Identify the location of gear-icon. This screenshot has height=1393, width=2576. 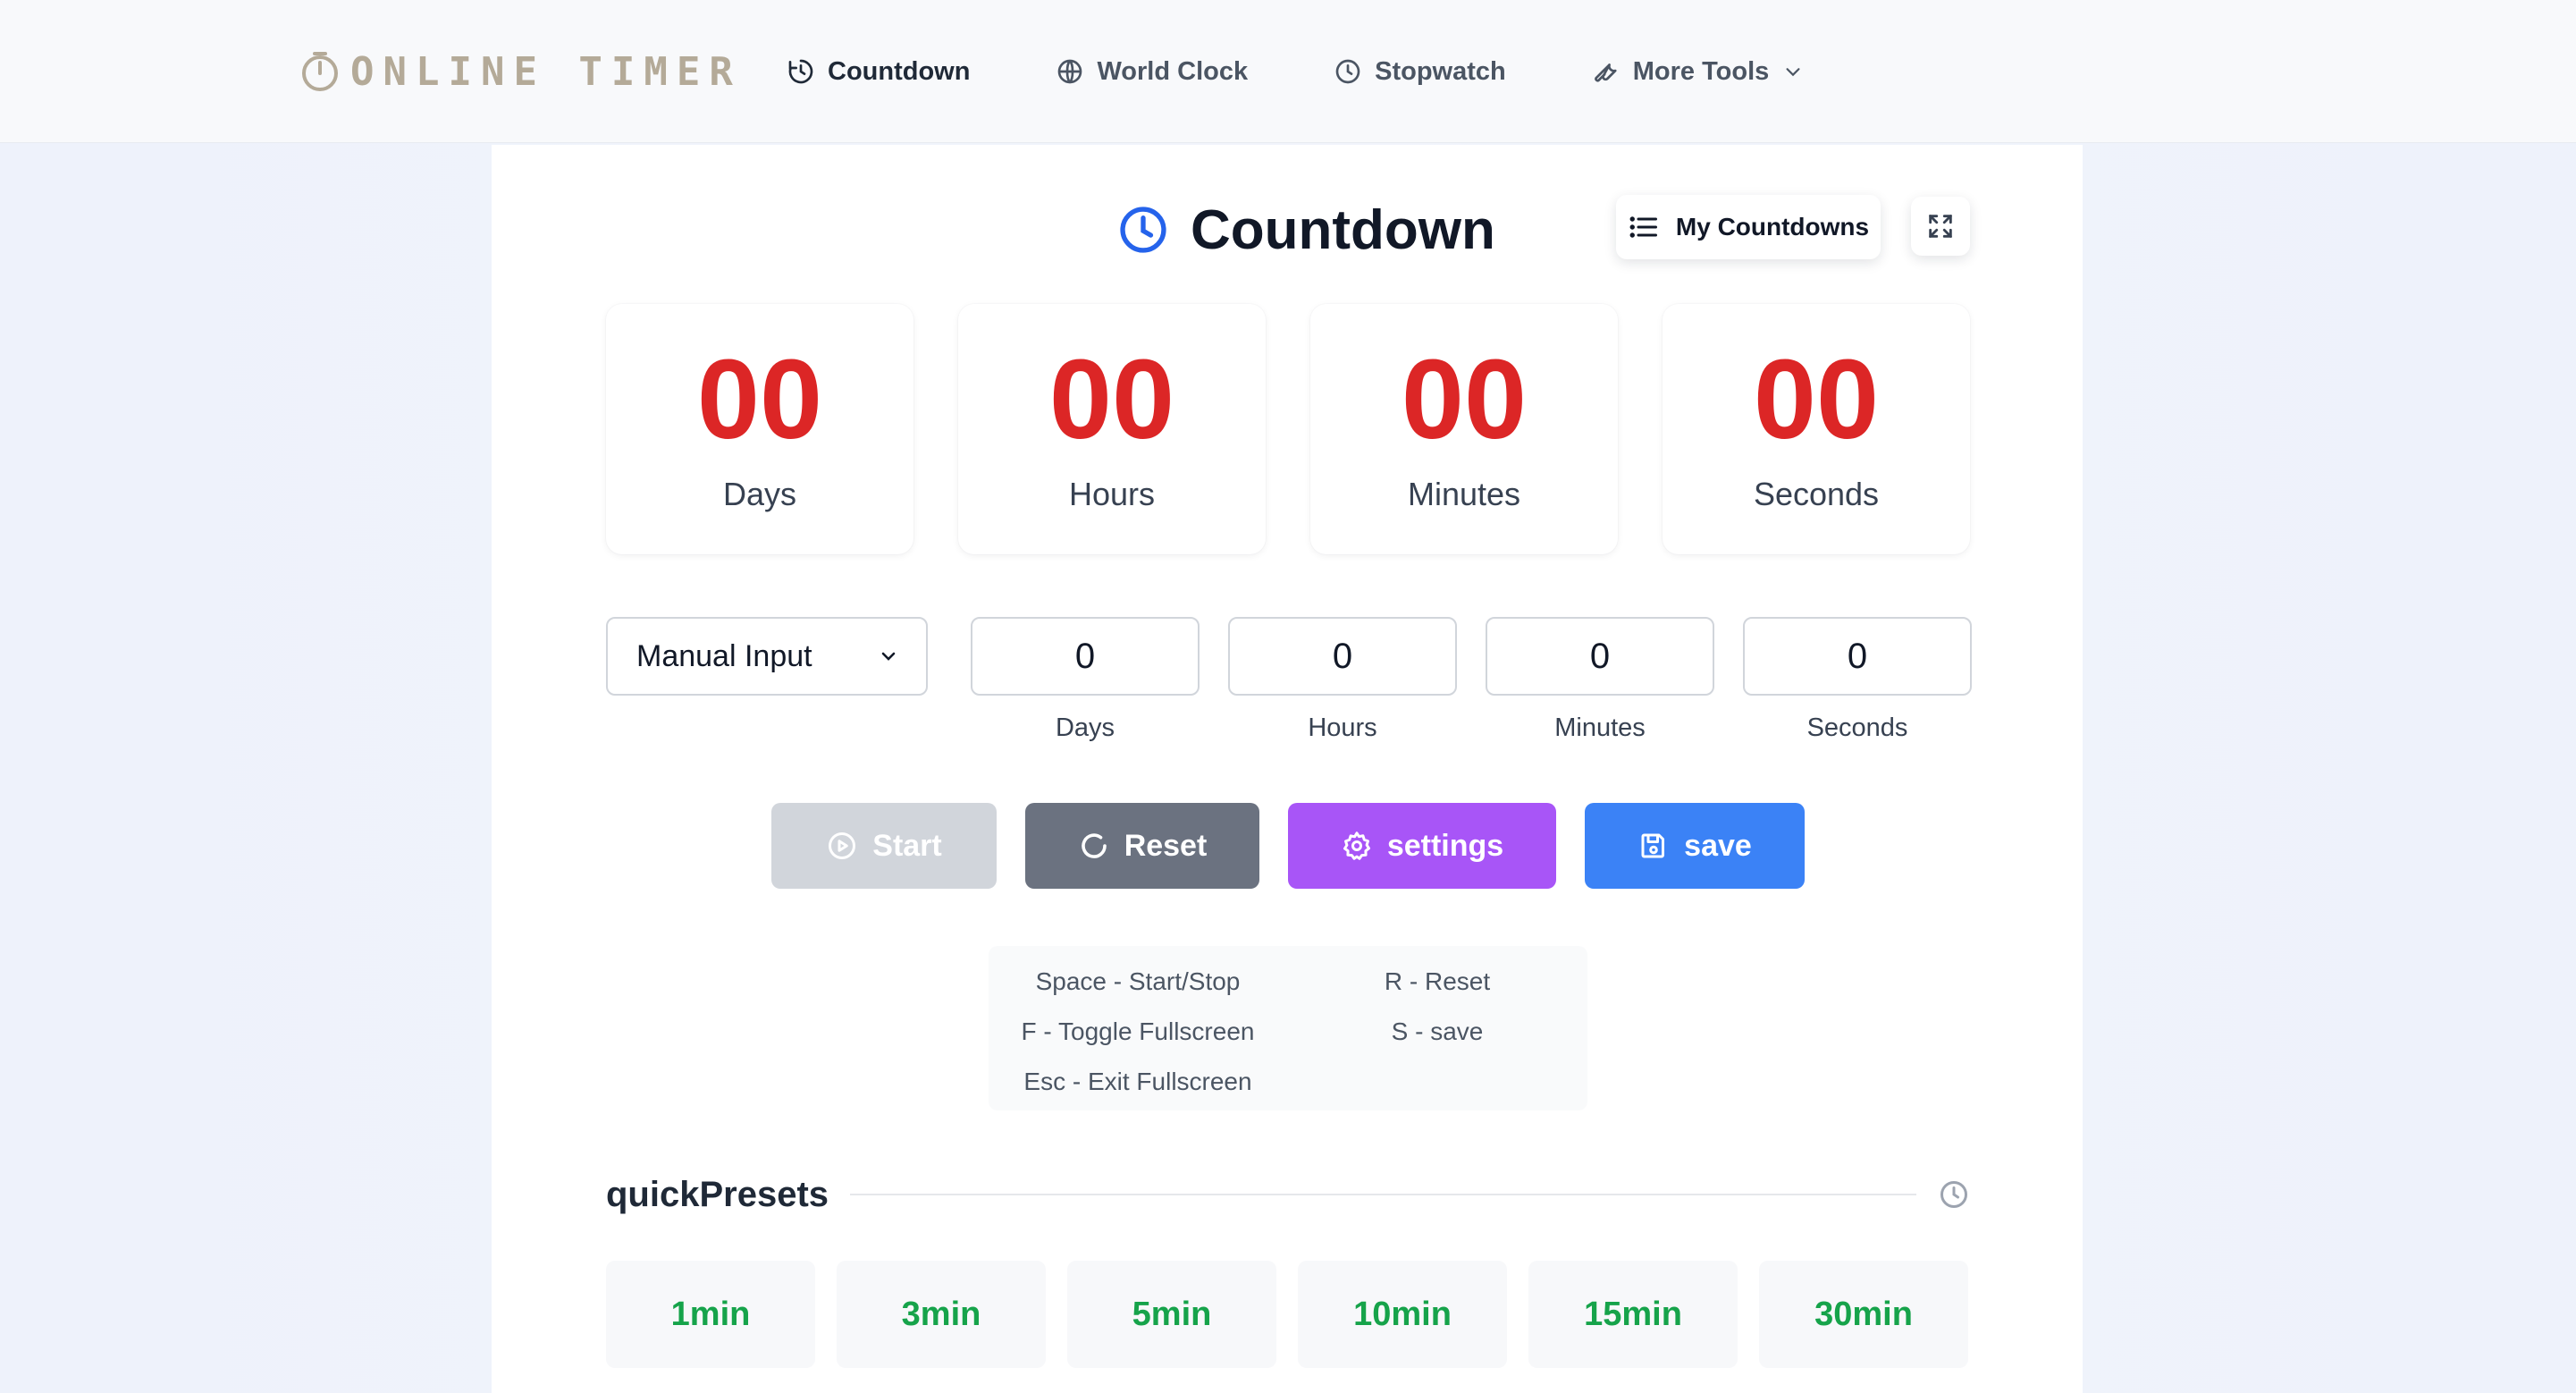
(1357, 846).